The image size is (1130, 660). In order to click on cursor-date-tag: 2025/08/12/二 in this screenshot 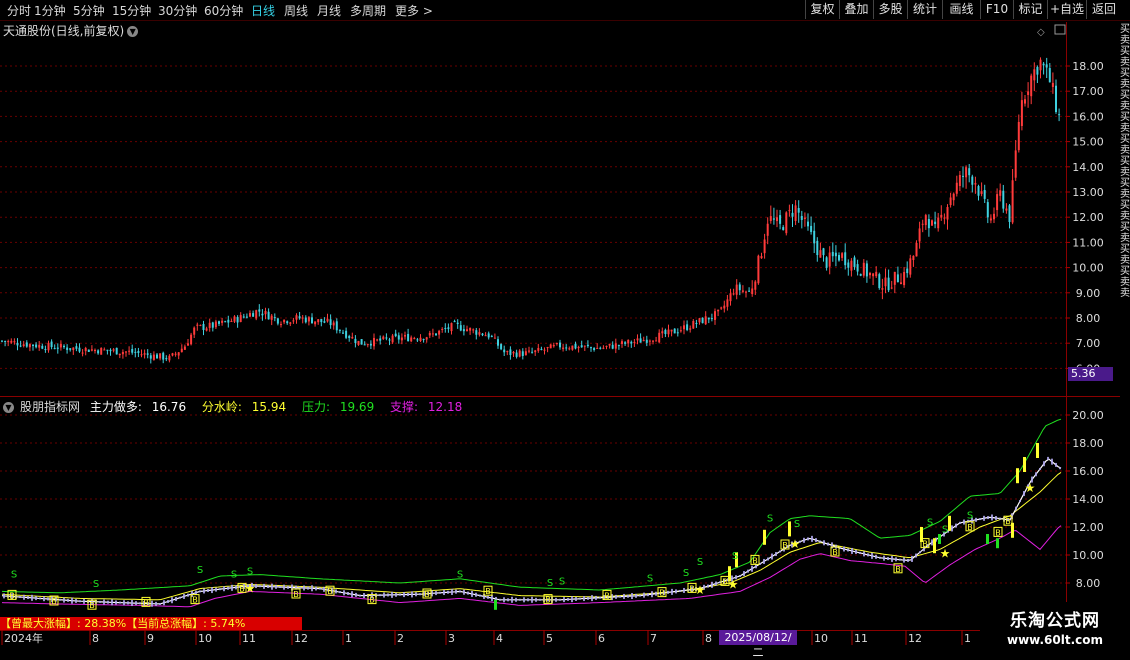, I will do `click(758, 644)`.